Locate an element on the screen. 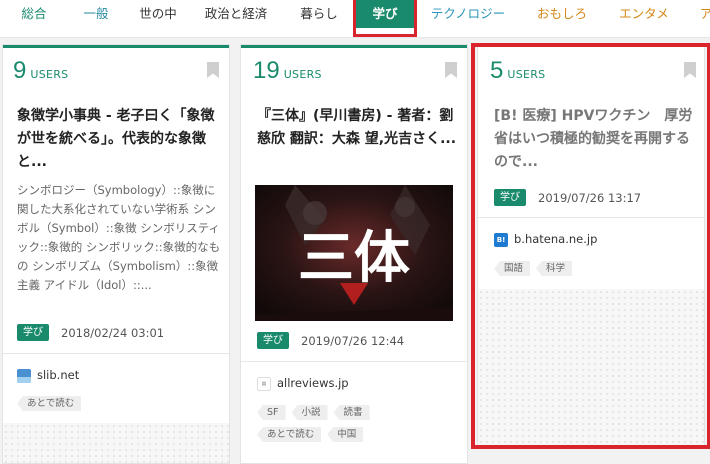 This screenshot has width=710, height=464. domain-text: slib.net is located at coordinates (58, 375).